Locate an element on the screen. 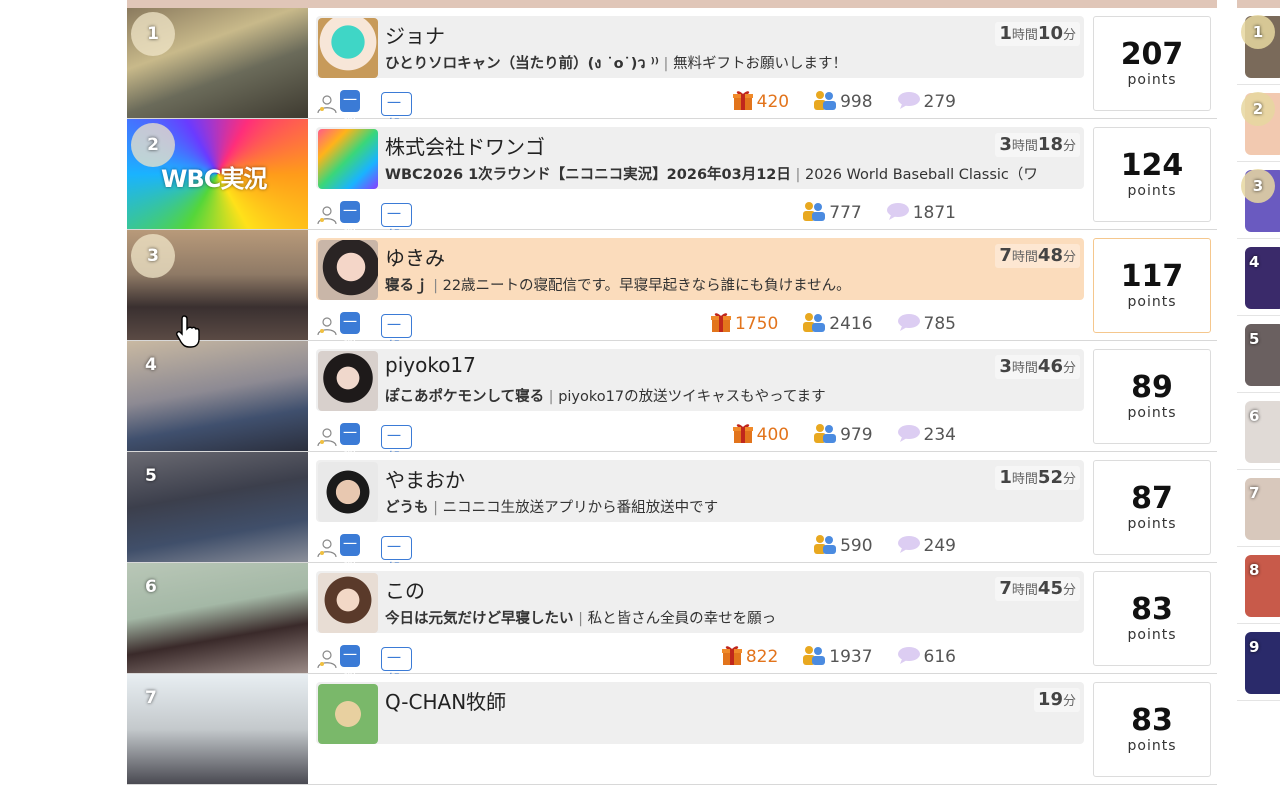 This screenshot has height=785, width=1280. stream-info-card: Q-CHAN牧師 19 分 is located at coordinates (700, 713).